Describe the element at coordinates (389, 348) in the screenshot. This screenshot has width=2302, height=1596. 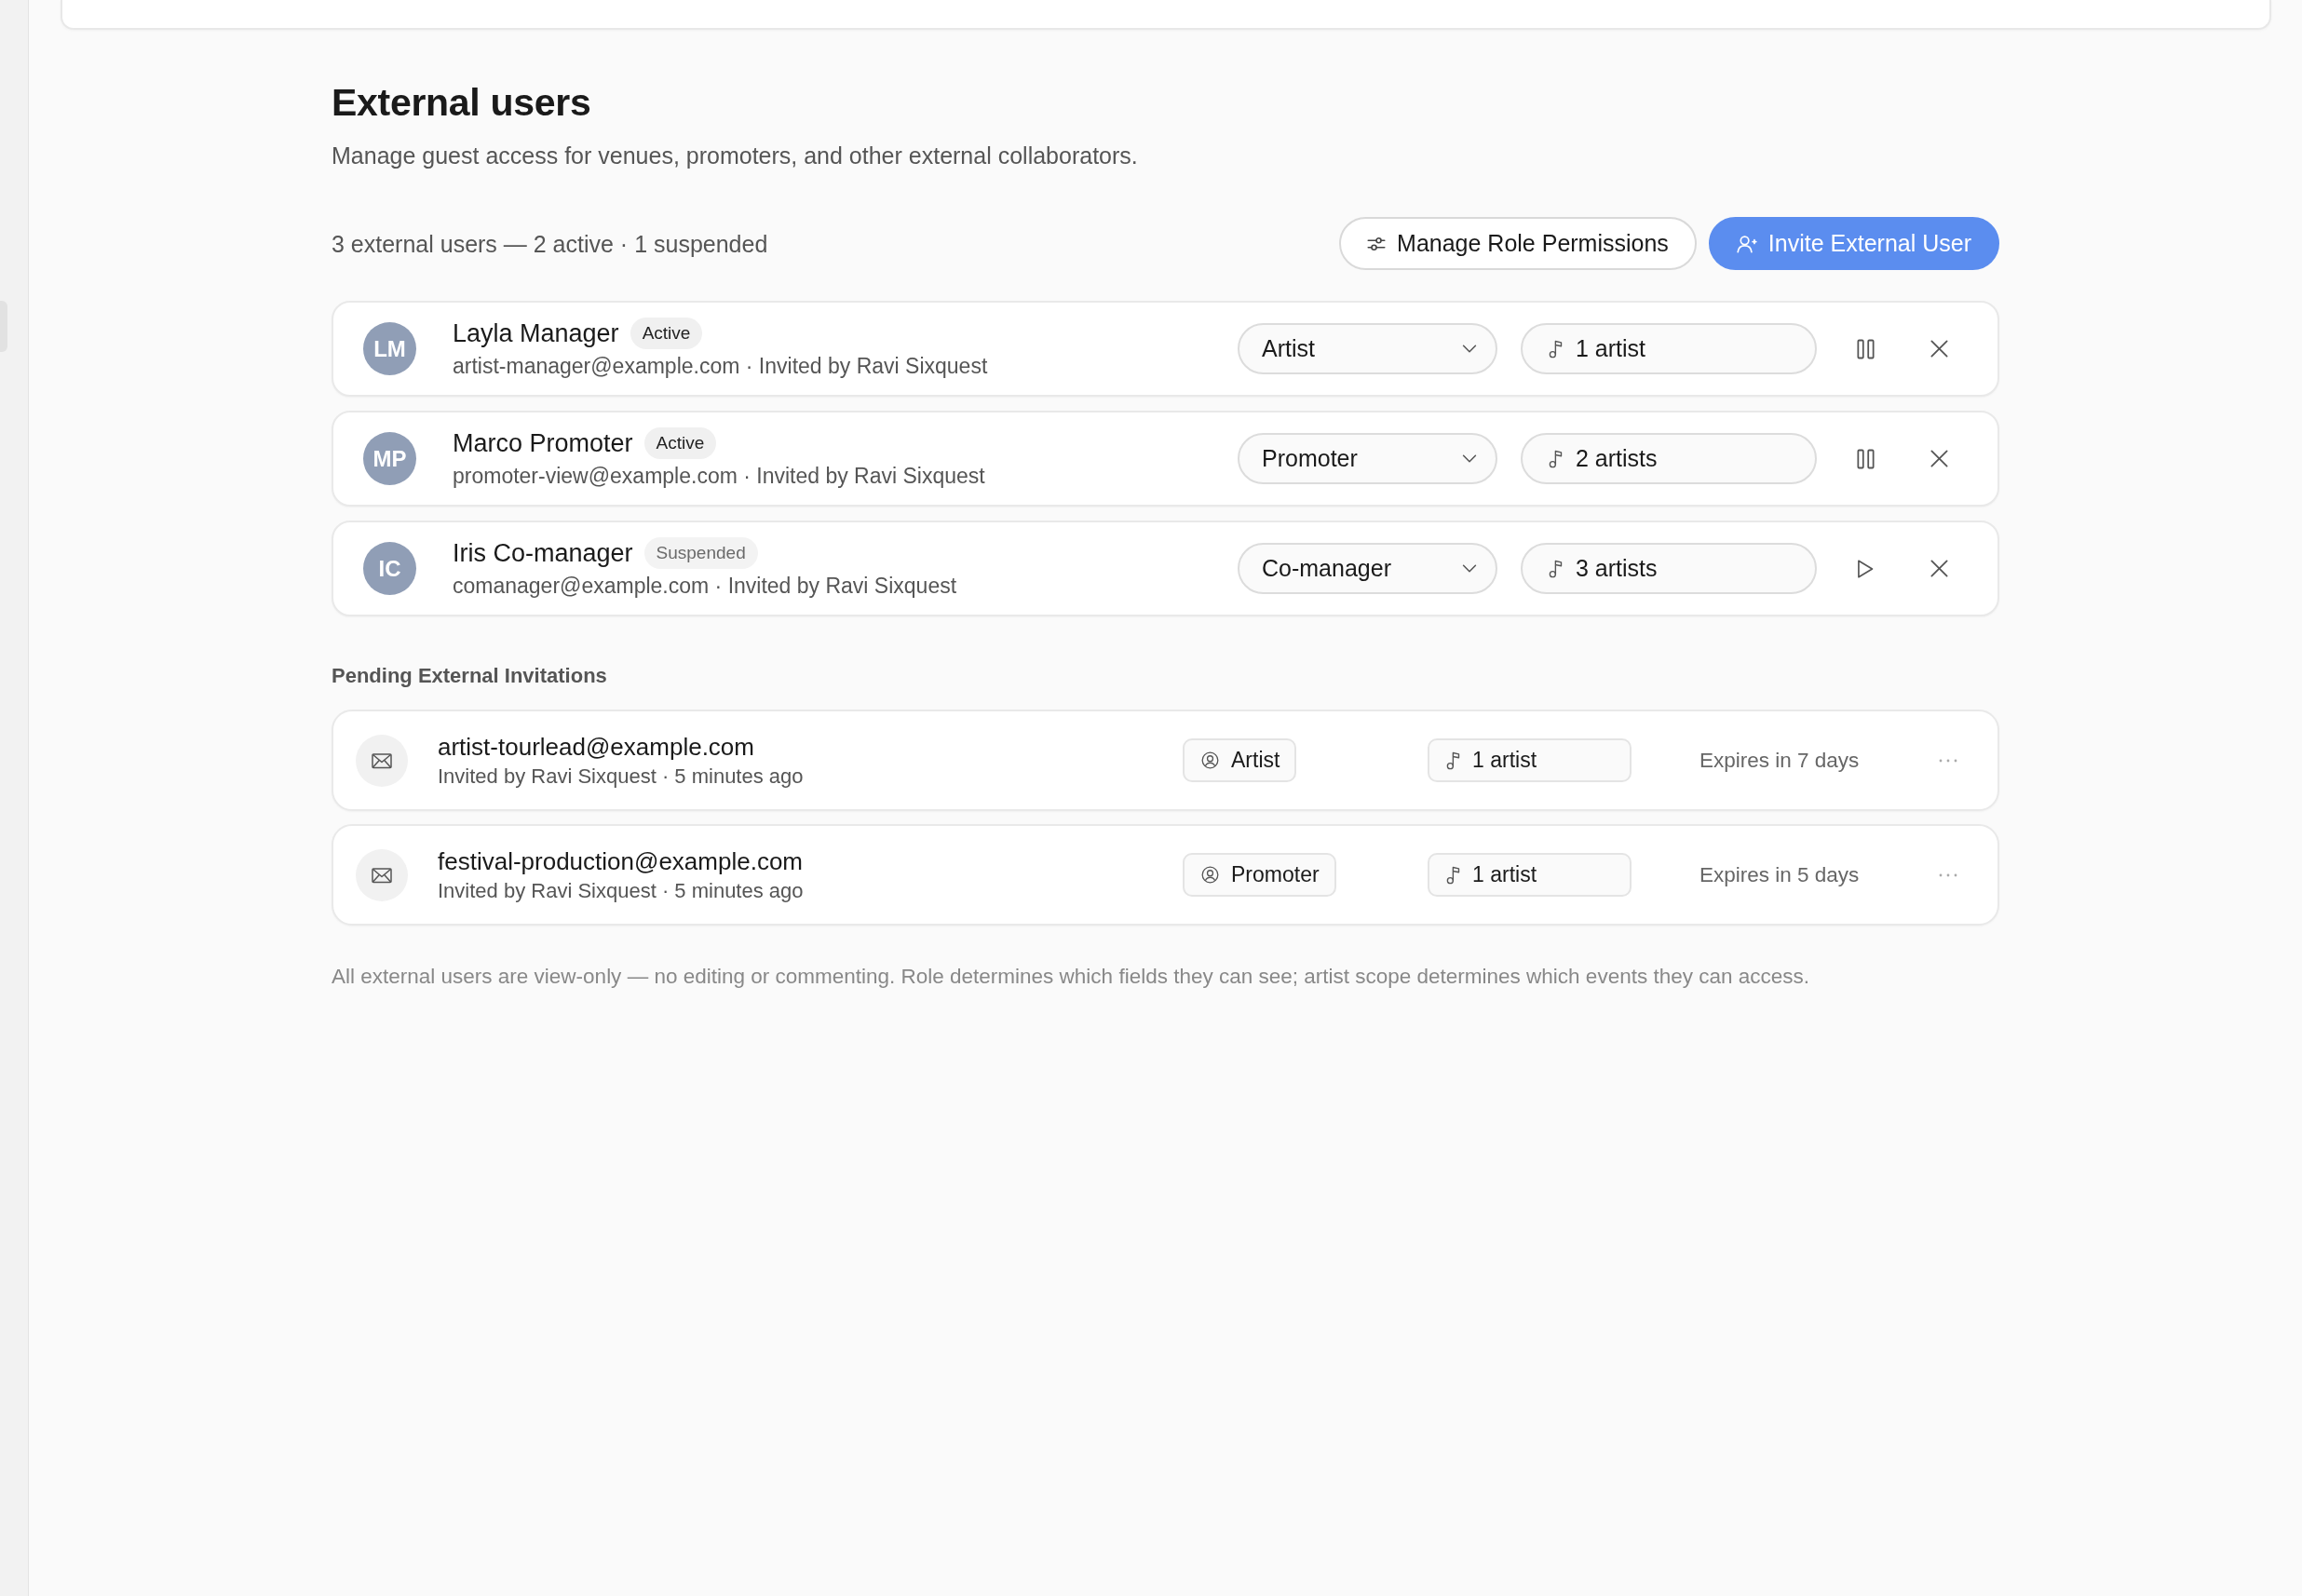
I see `user-avatar: LM` at that location.